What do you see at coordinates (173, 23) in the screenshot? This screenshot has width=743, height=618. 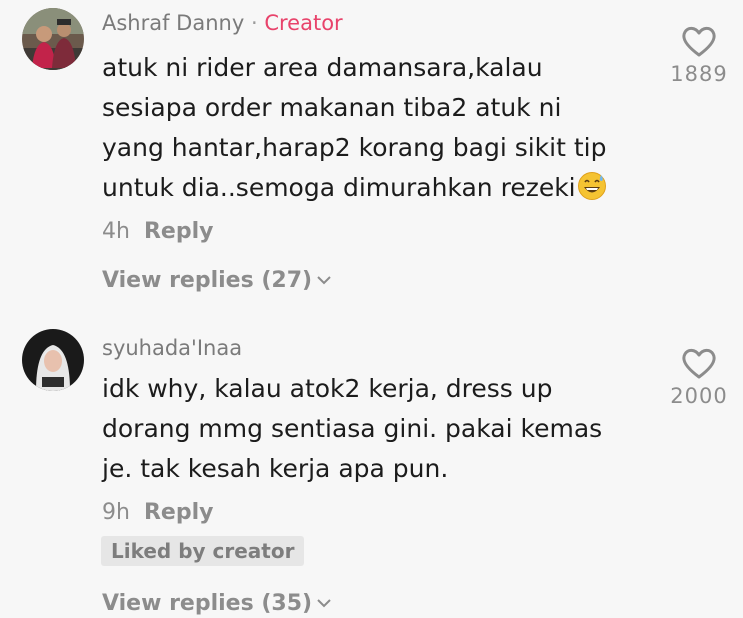 I see `username: Ashraf Danny` at bounding box center [173, 23].